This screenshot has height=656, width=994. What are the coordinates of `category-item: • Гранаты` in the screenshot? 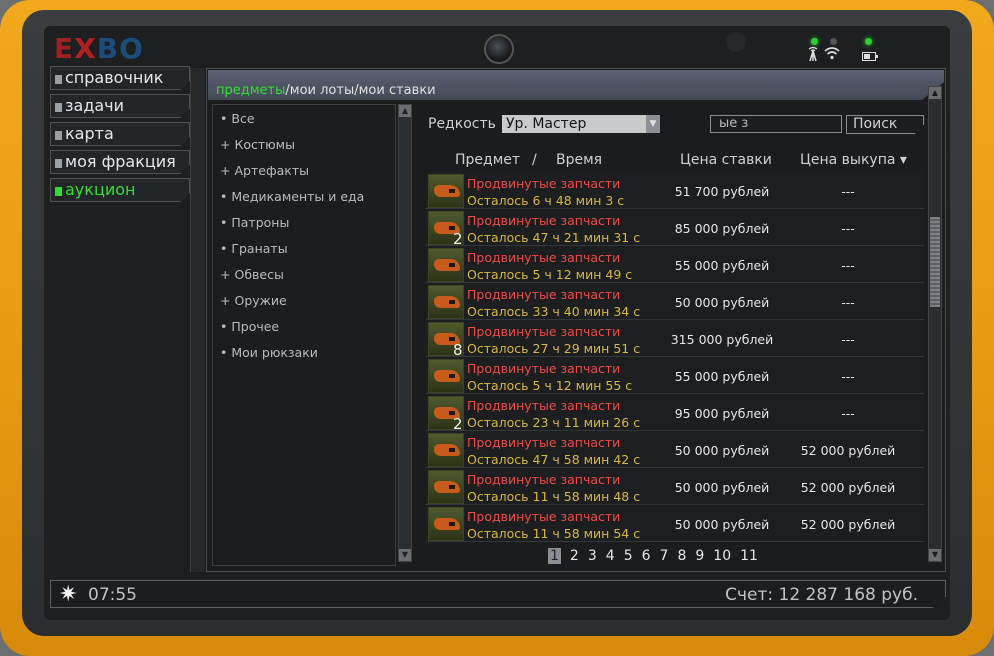 It's located at (254, 248).